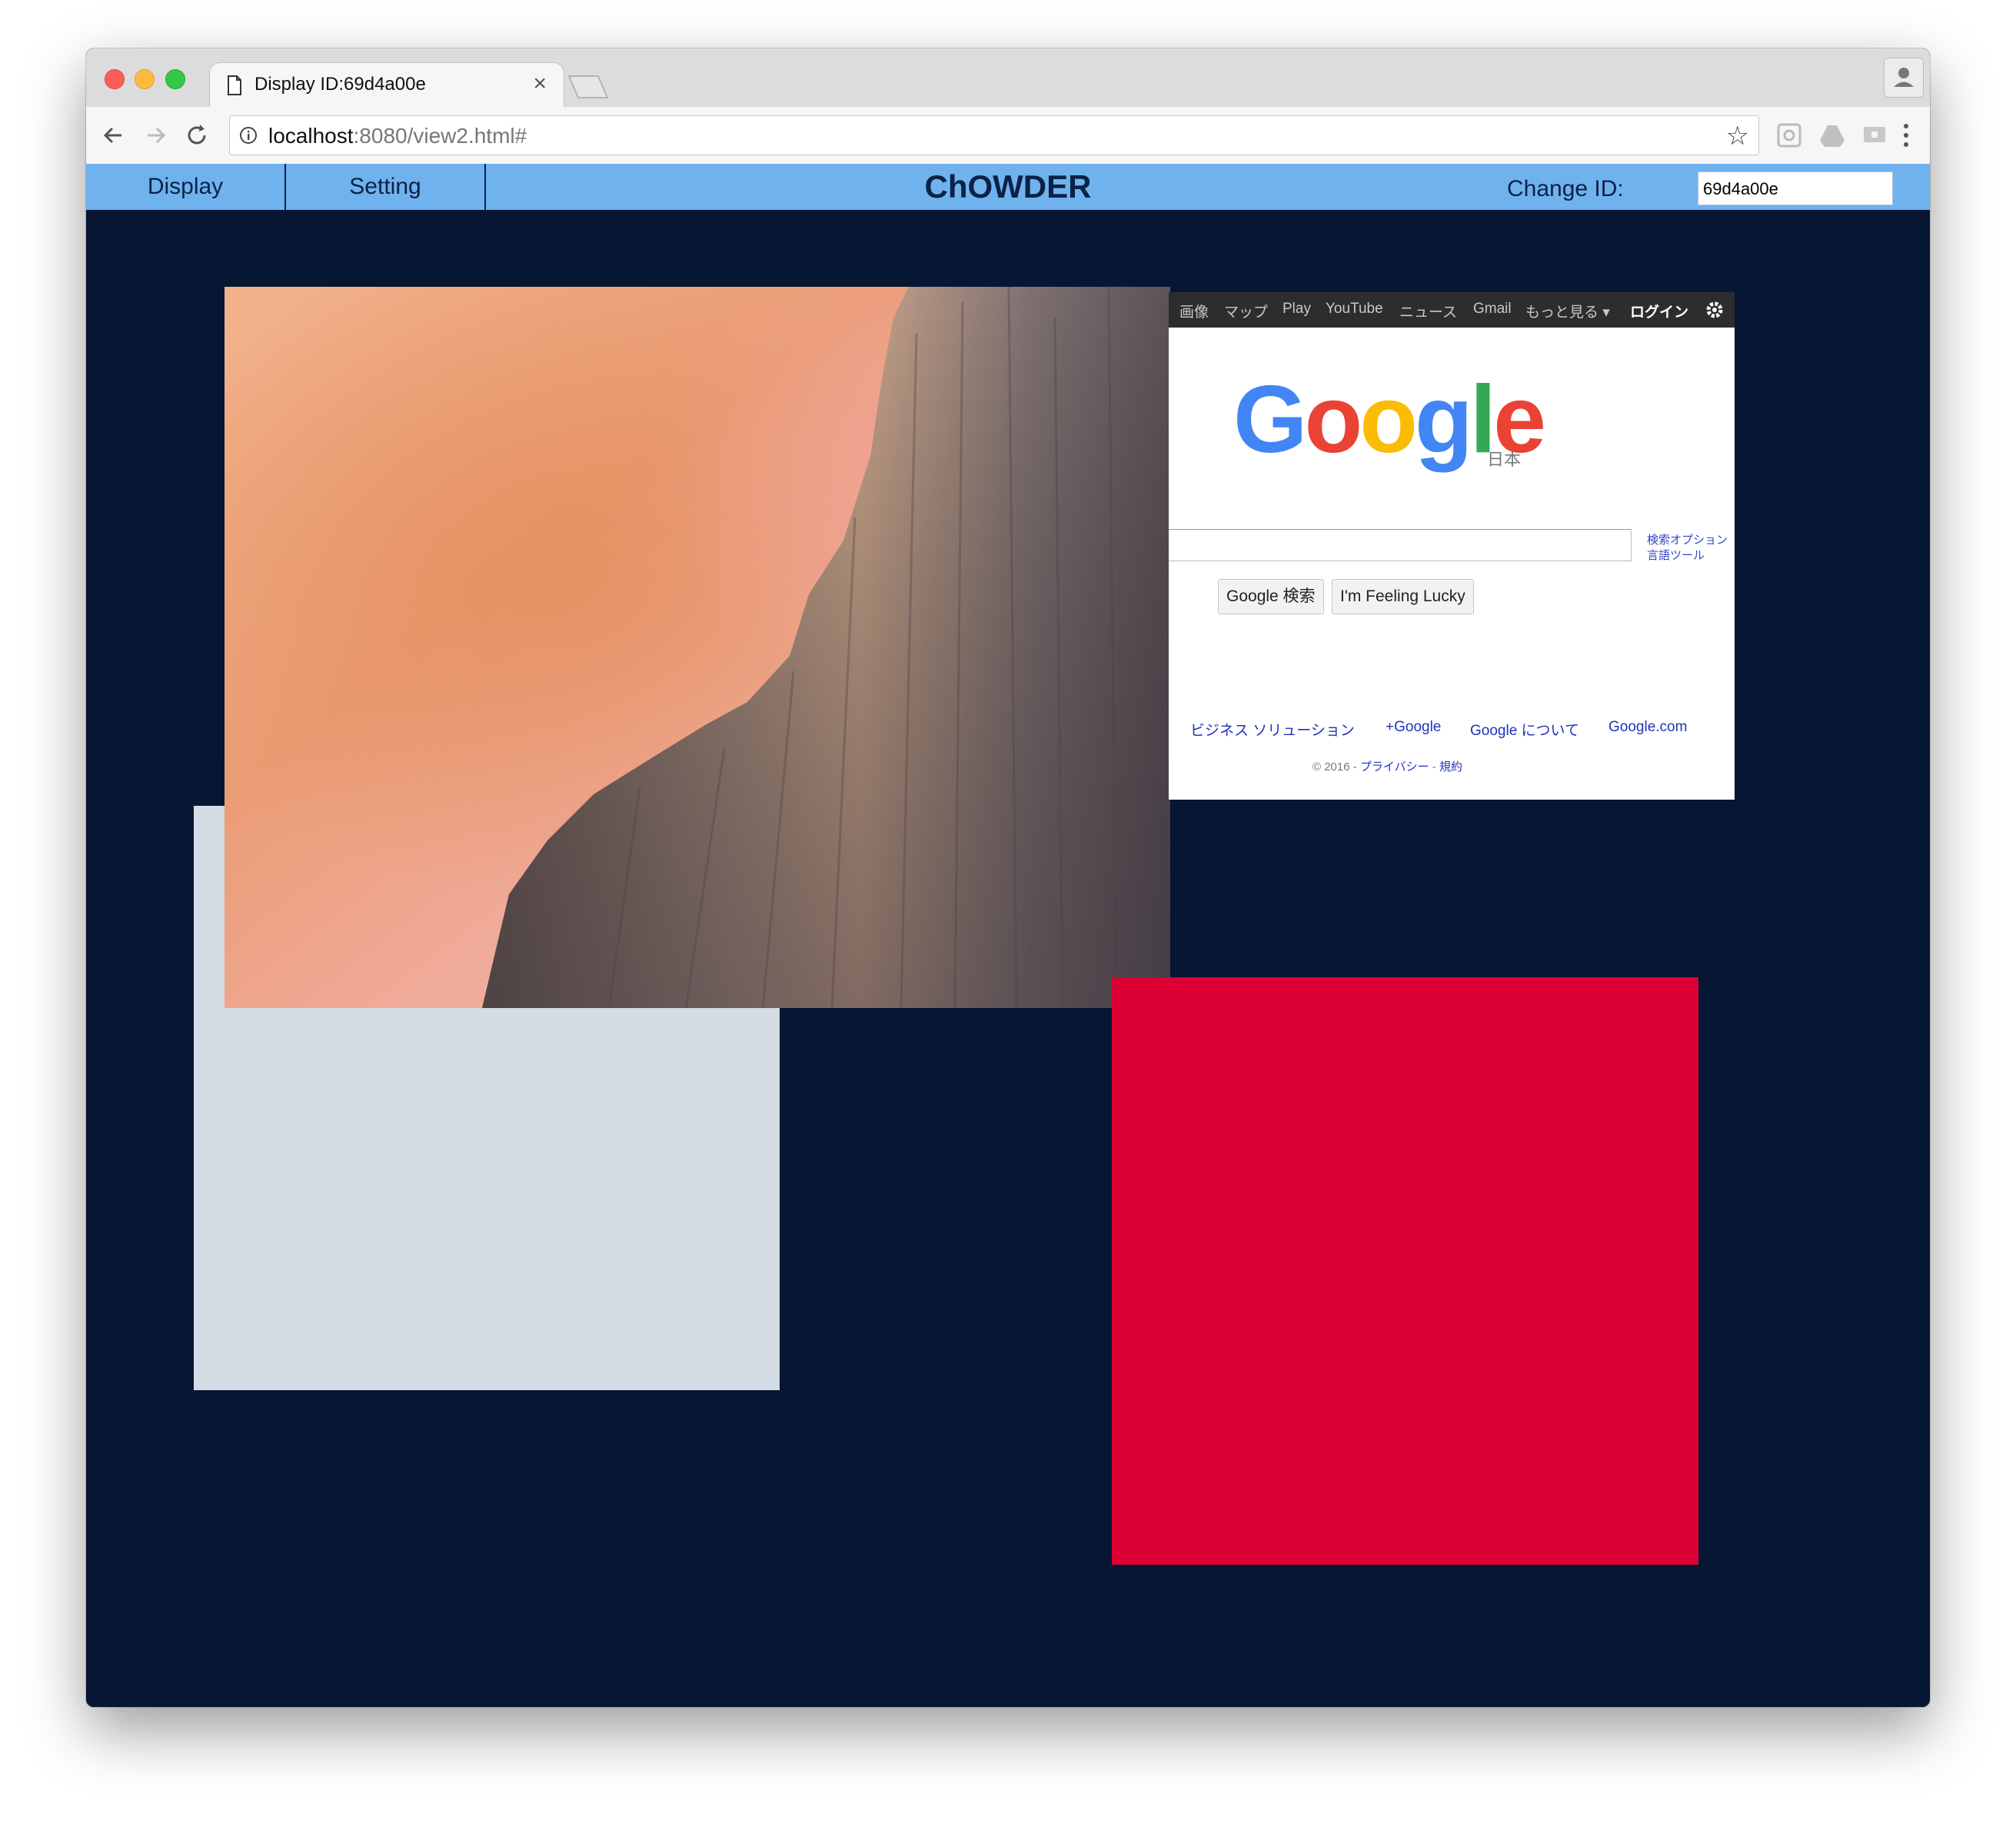 This screenshot has height=1830, width=2016. I want to click on feeling-lucky-button: I'm Feeling Lucky, so click(1403, 596).